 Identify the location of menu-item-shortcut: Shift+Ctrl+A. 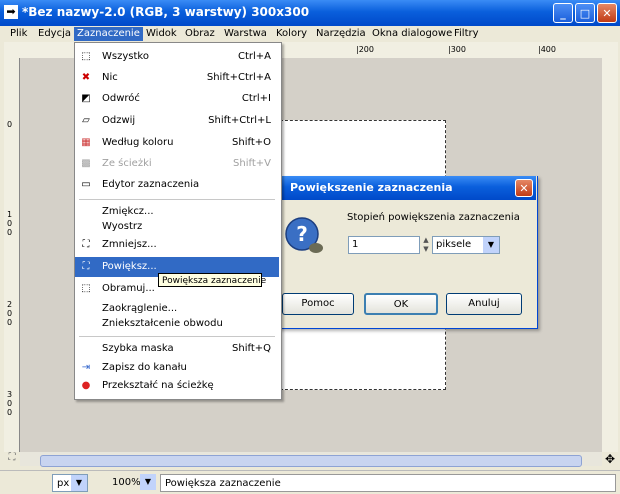
(238, 77).